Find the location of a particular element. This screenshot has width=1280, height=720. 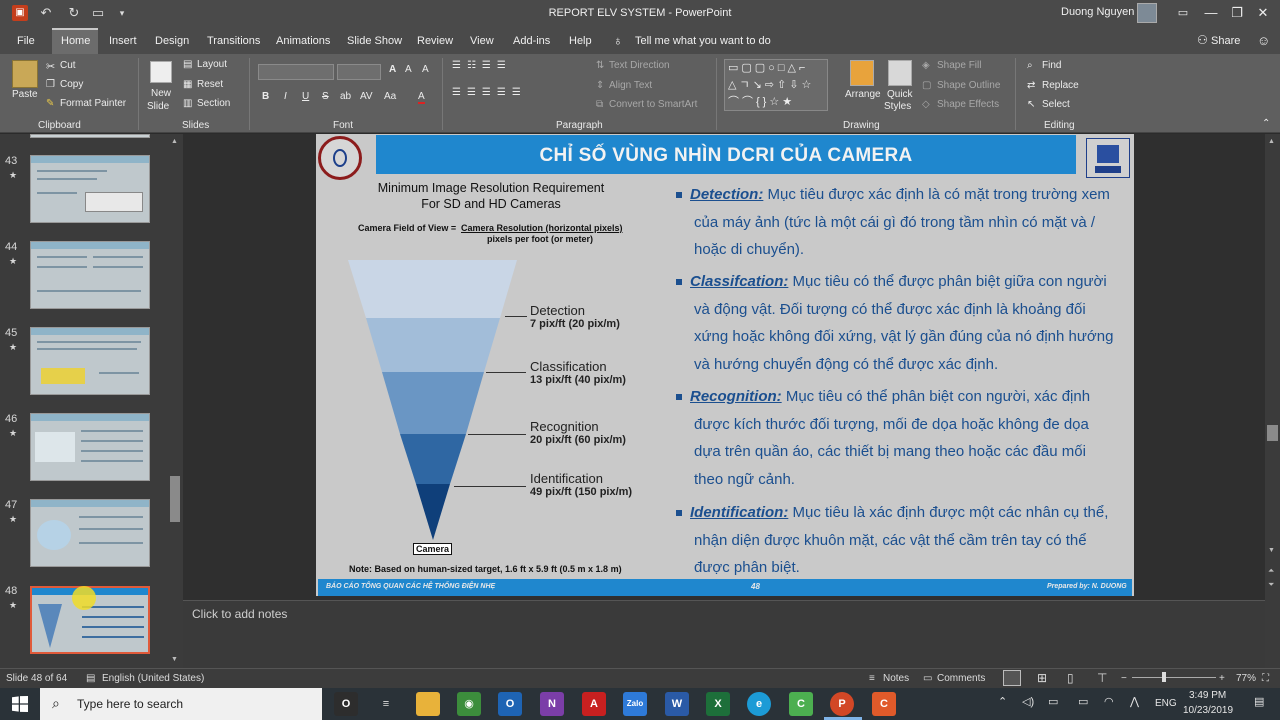

clock-time: 3:49 PM is located at coordinates (1207, 695).